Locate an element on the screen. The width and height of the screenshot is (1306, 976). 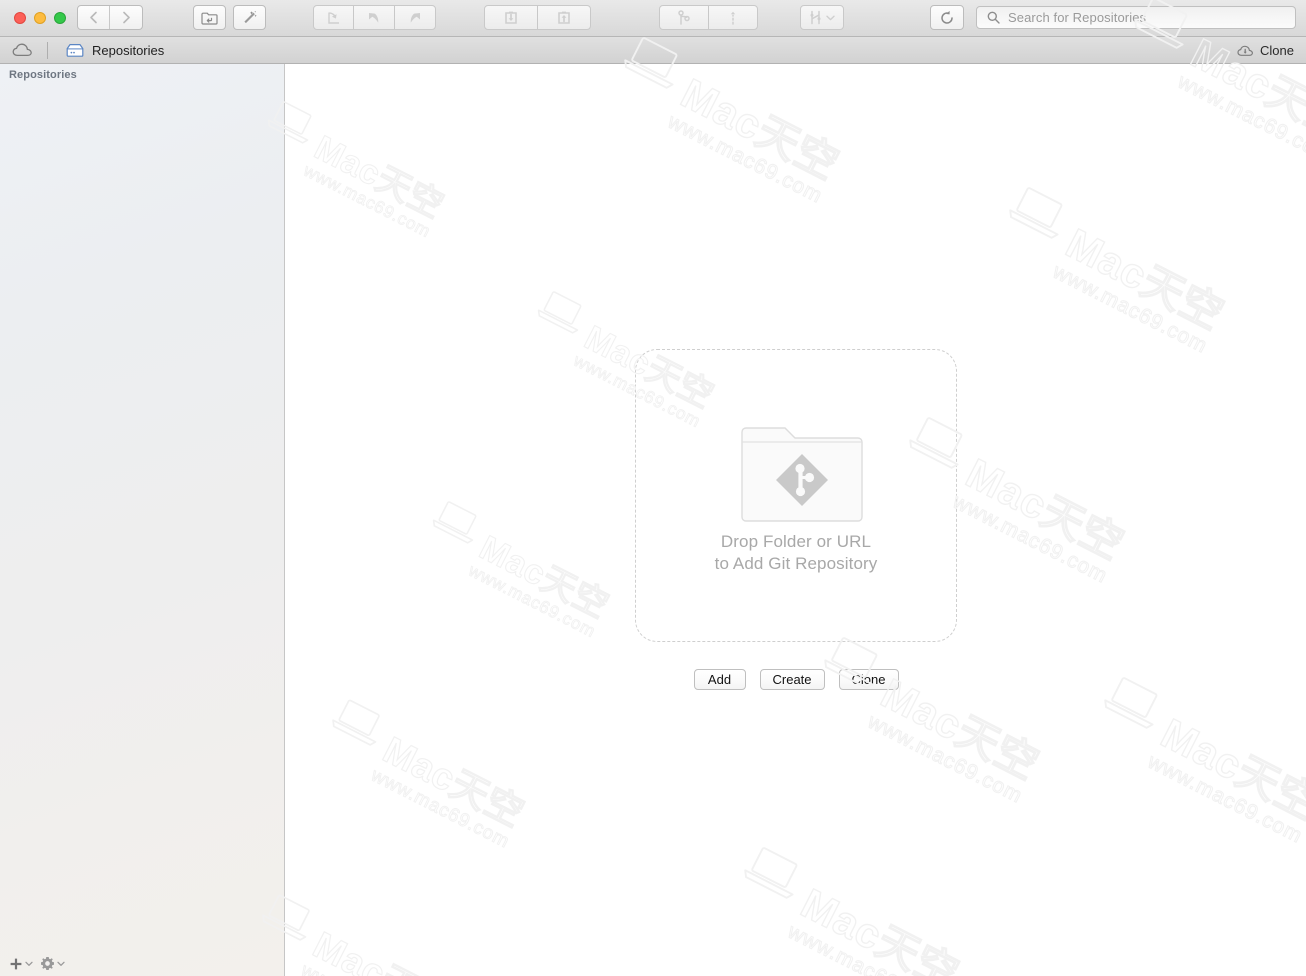
back-button is located at coordinates (94, 17).